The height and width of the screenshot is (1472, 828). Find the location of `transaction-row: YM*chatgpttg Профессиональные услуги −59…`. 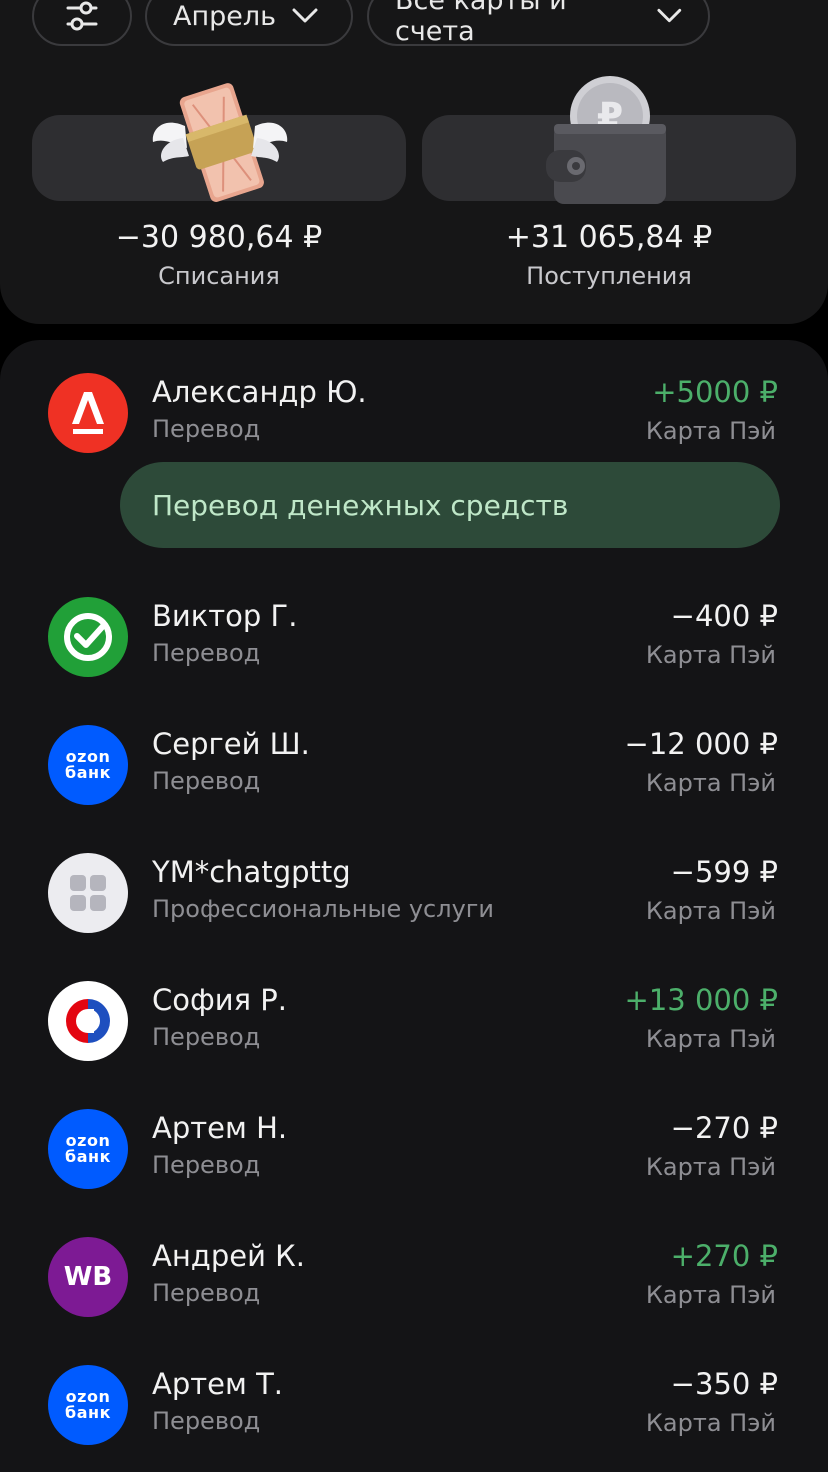

transaction-row: YM*chatgpttg Профессиональные услуги −59… is located at coordinates (414, 908).